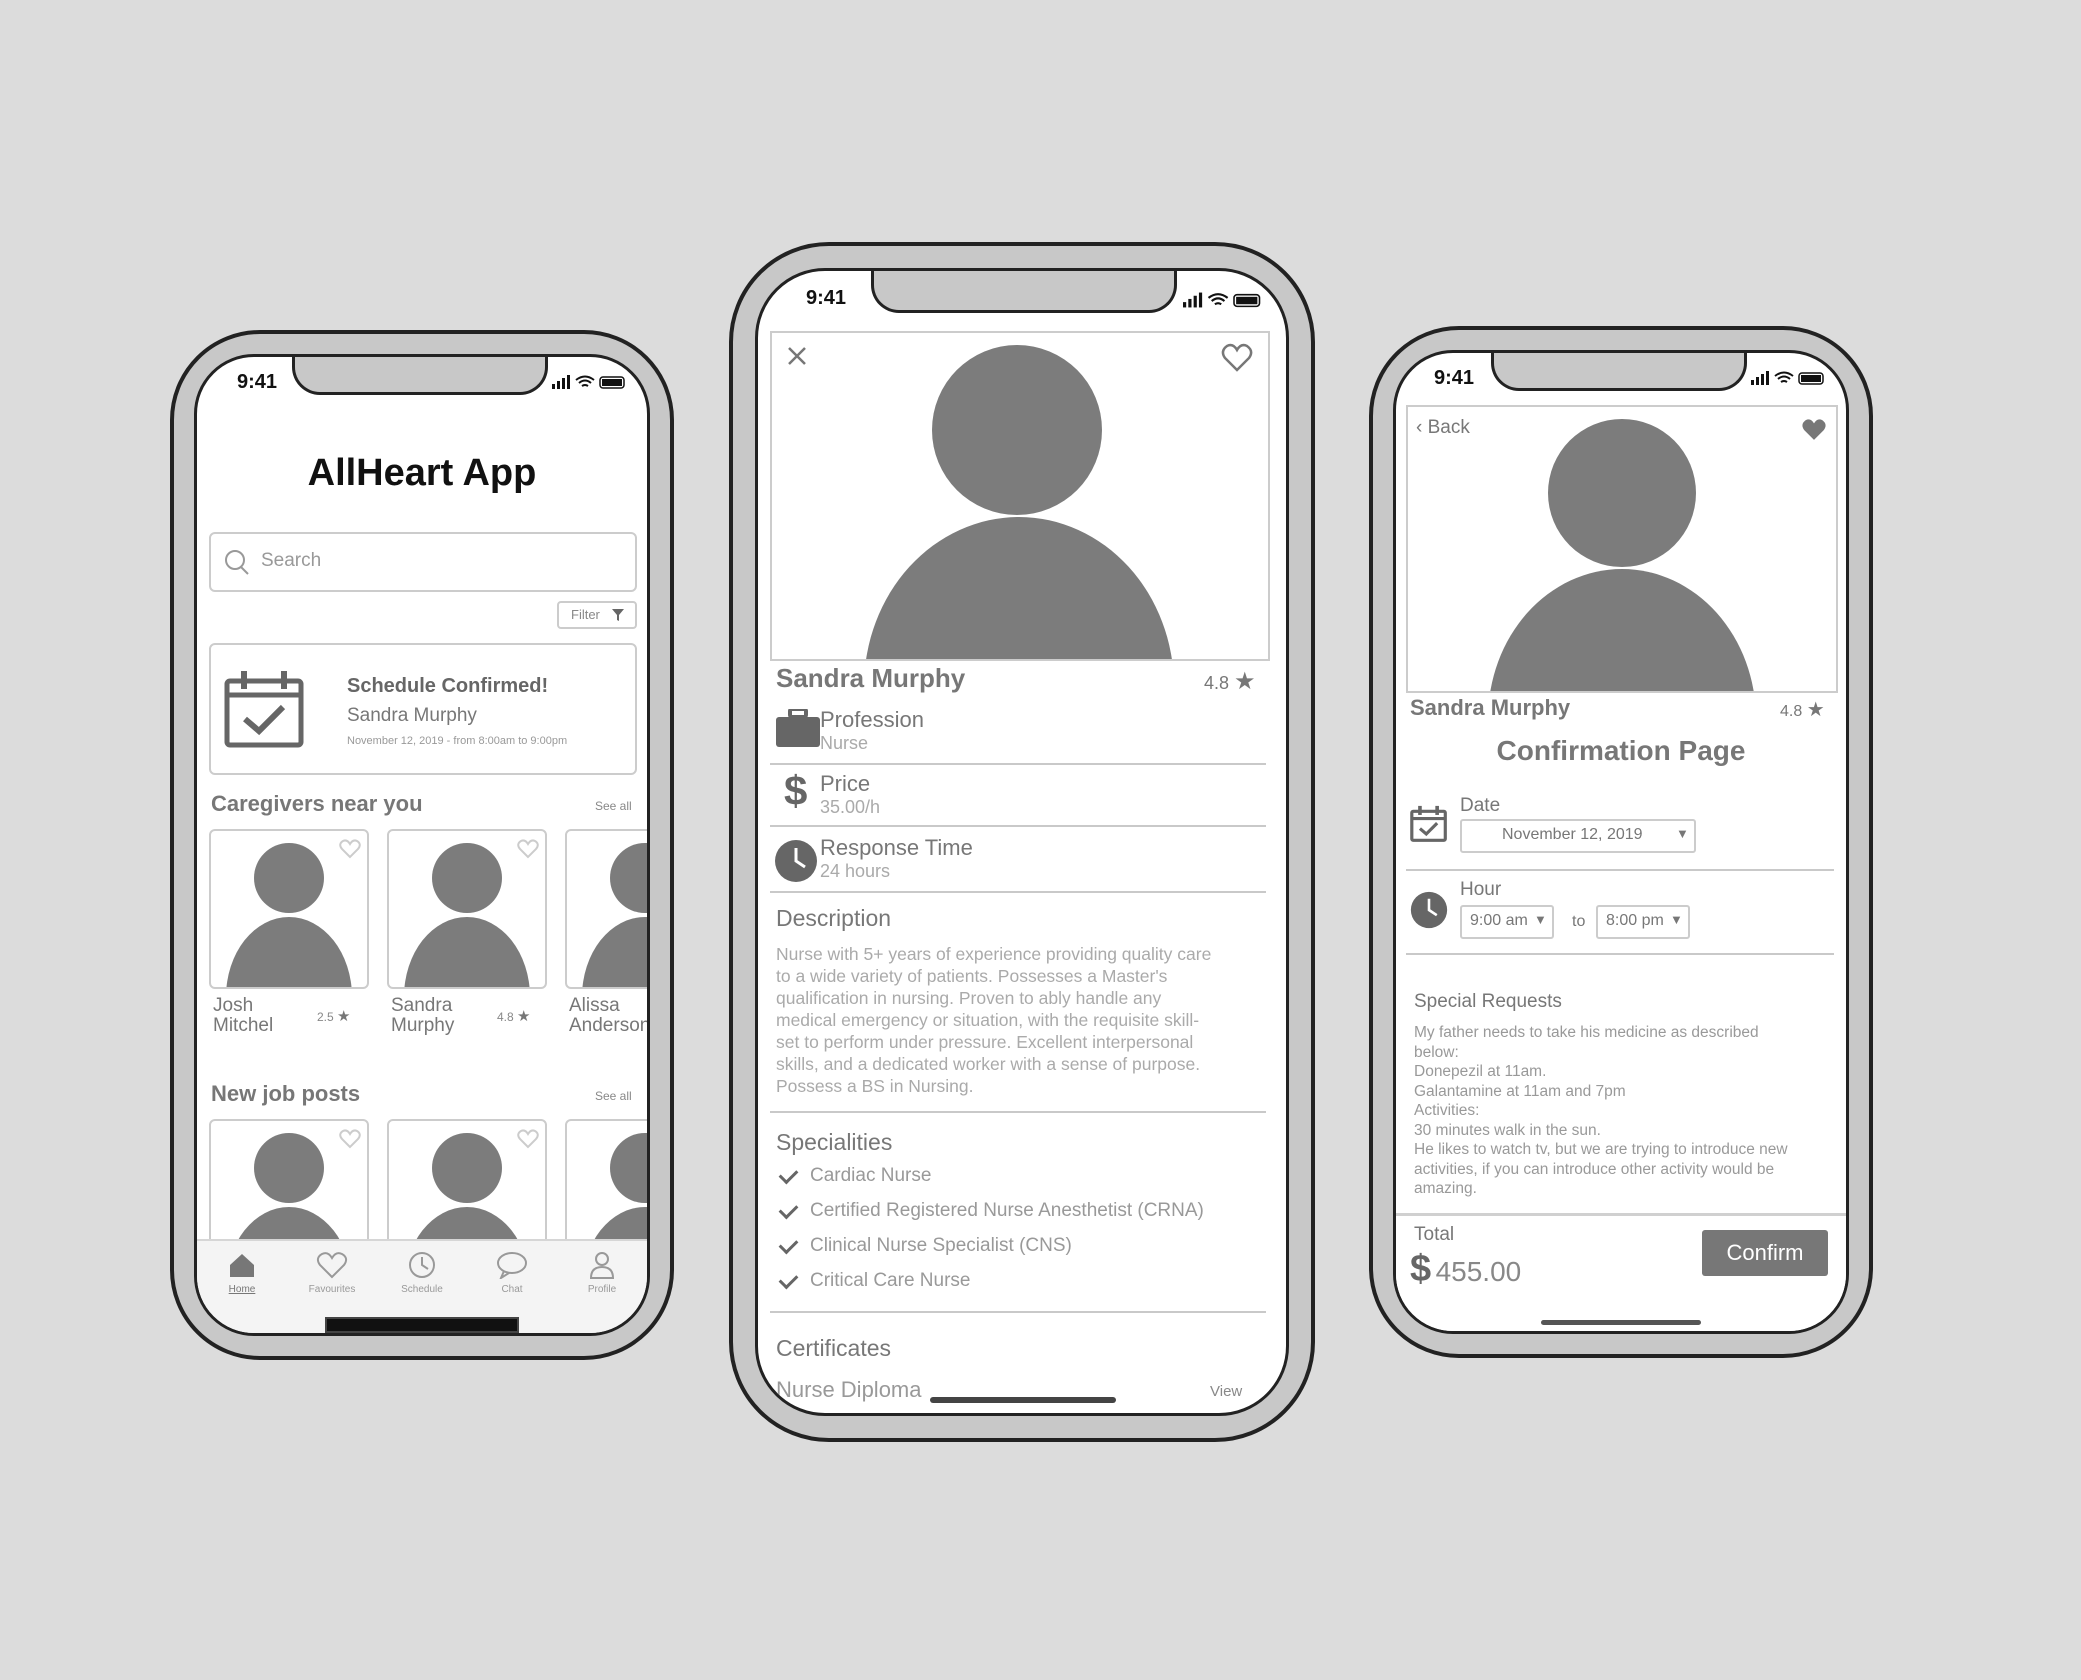 The image size is (2081, 1680). Describe the element at coordinates (1643, 922) in the screenshot. I see `hour-to-select: 8:00 pm ▼` at that location.